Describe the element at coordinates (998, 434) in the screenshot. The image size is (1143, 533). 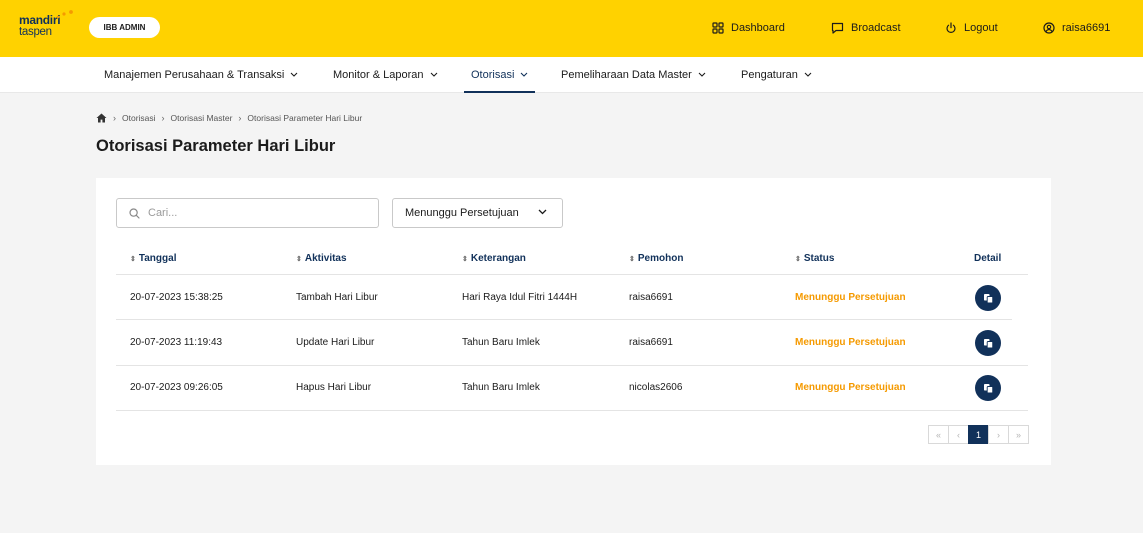
I see `next-page-button: ›` at that location.